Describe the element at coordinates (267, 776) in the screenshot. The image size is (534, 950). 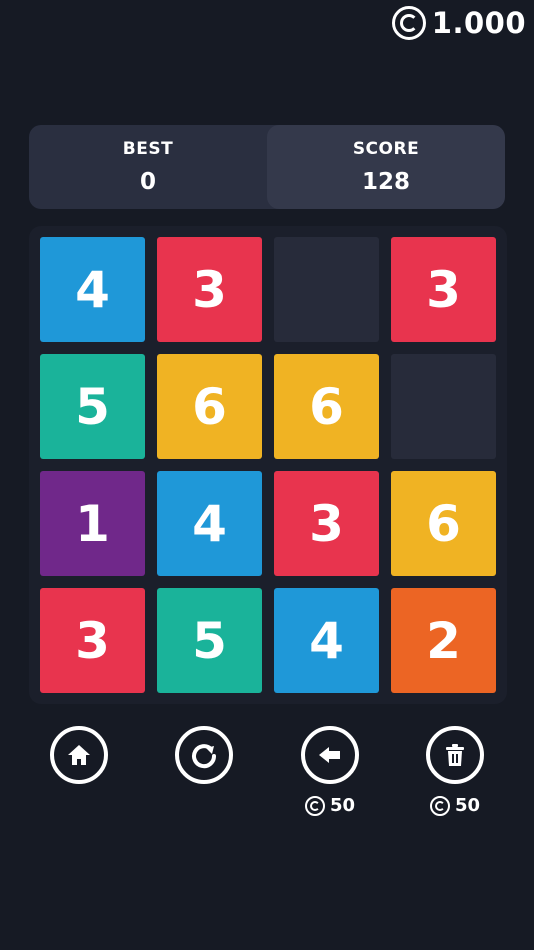
I see `control-bar: 50 50` at that location.